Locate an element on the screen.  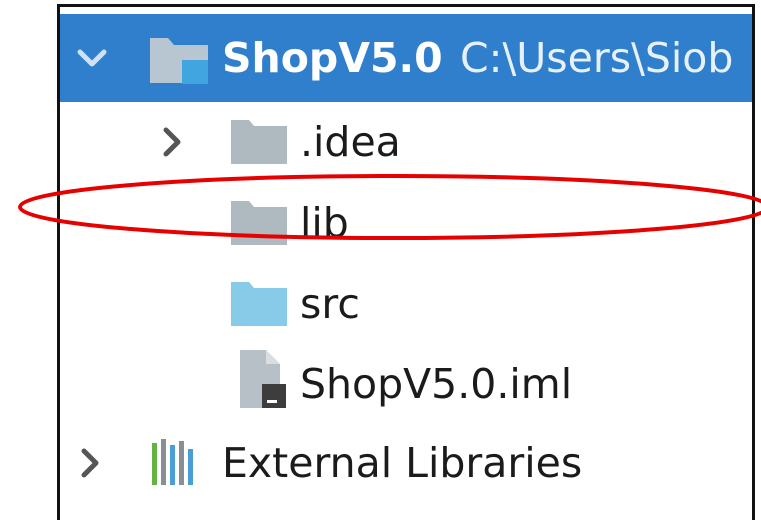
tree-item-iml: ShopV5.0.iml is located at coordinates (406, 384).